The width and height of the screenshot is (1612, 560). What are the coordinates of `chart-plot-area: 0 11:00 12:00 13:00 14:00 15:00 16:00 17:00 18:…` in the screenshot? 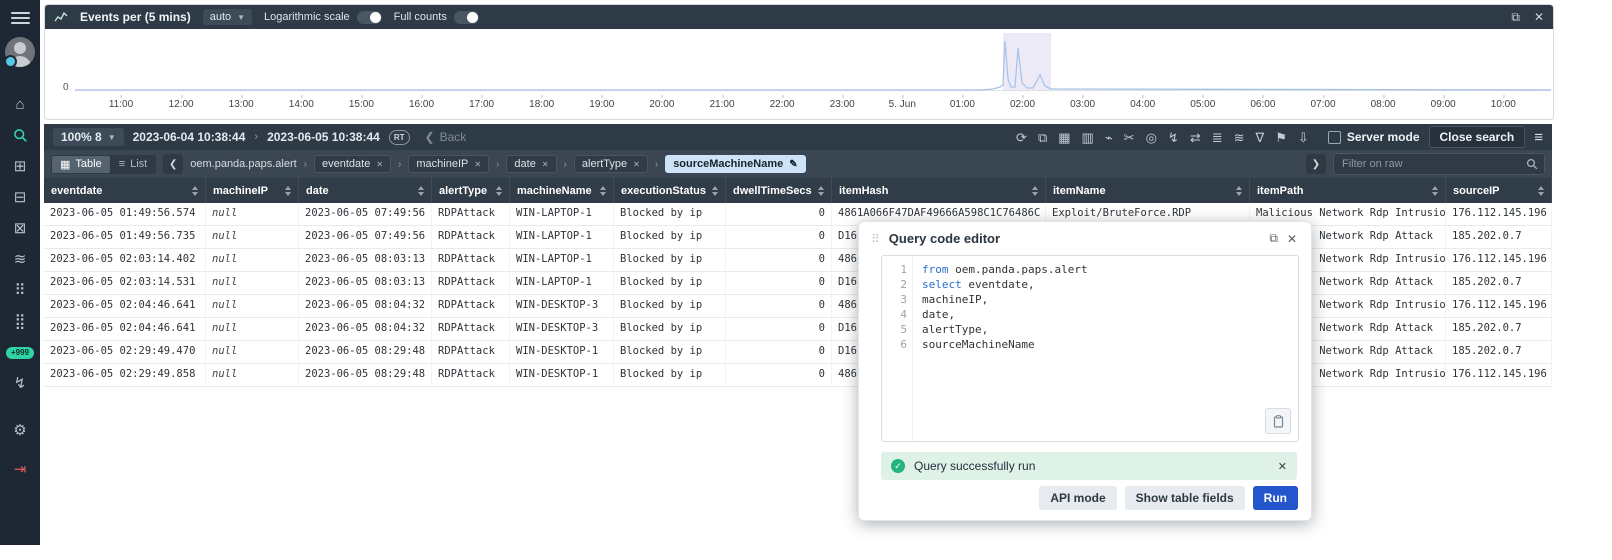 It's located at (799, 73).